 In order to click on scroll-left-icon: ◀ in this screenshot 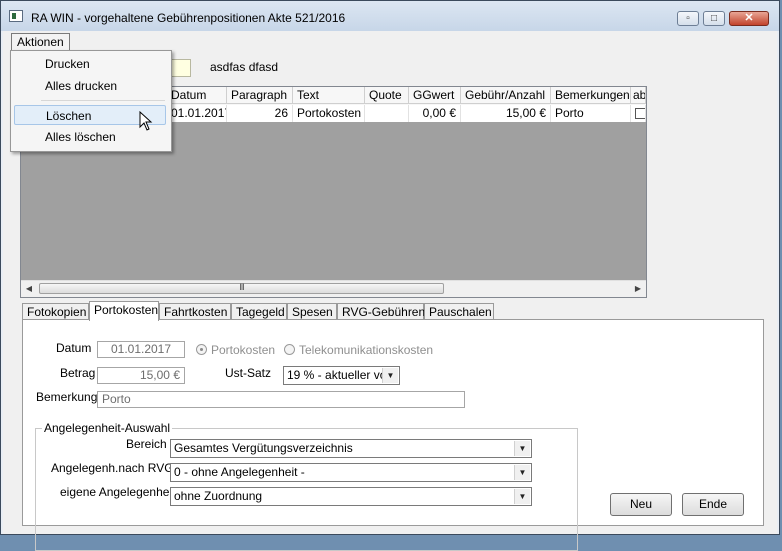, I will do `click(29, 289)`.